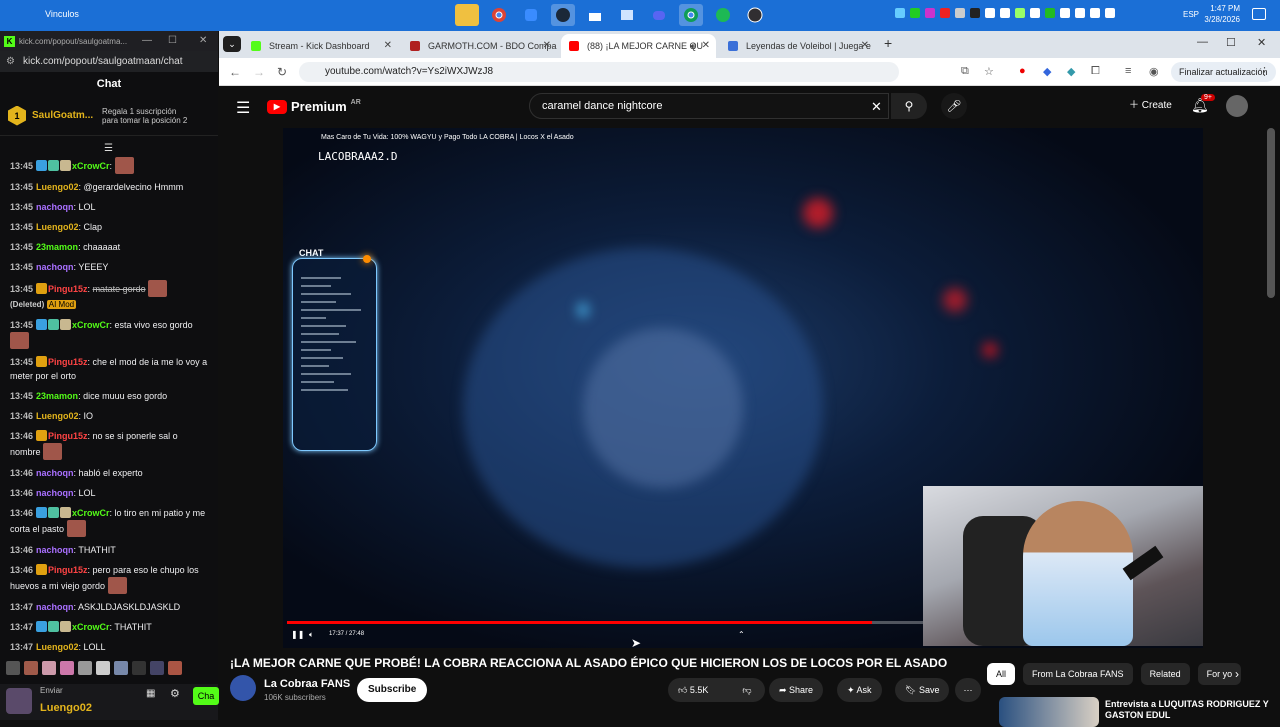  I want to click on chrome-active-icon, so click(691, 15).